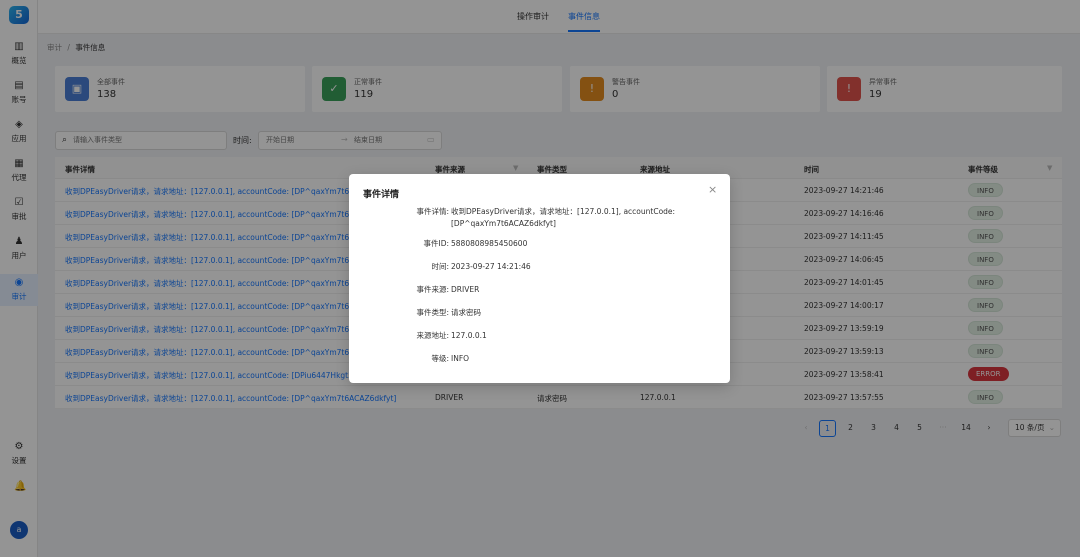 The image size is (1080, 557). I want to click on field-value: 127.0.0.1, so click(469, 335).